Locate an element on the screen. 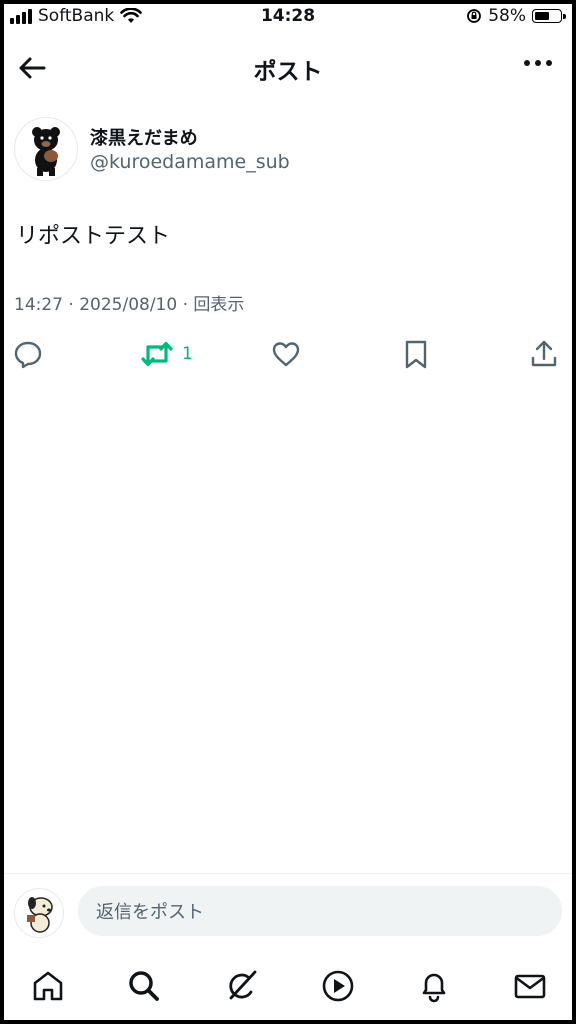 The width and height of the screenshot is (576, 1024). status-bar: SoftBank 14:28 58% is located at coordinates (288, 18).